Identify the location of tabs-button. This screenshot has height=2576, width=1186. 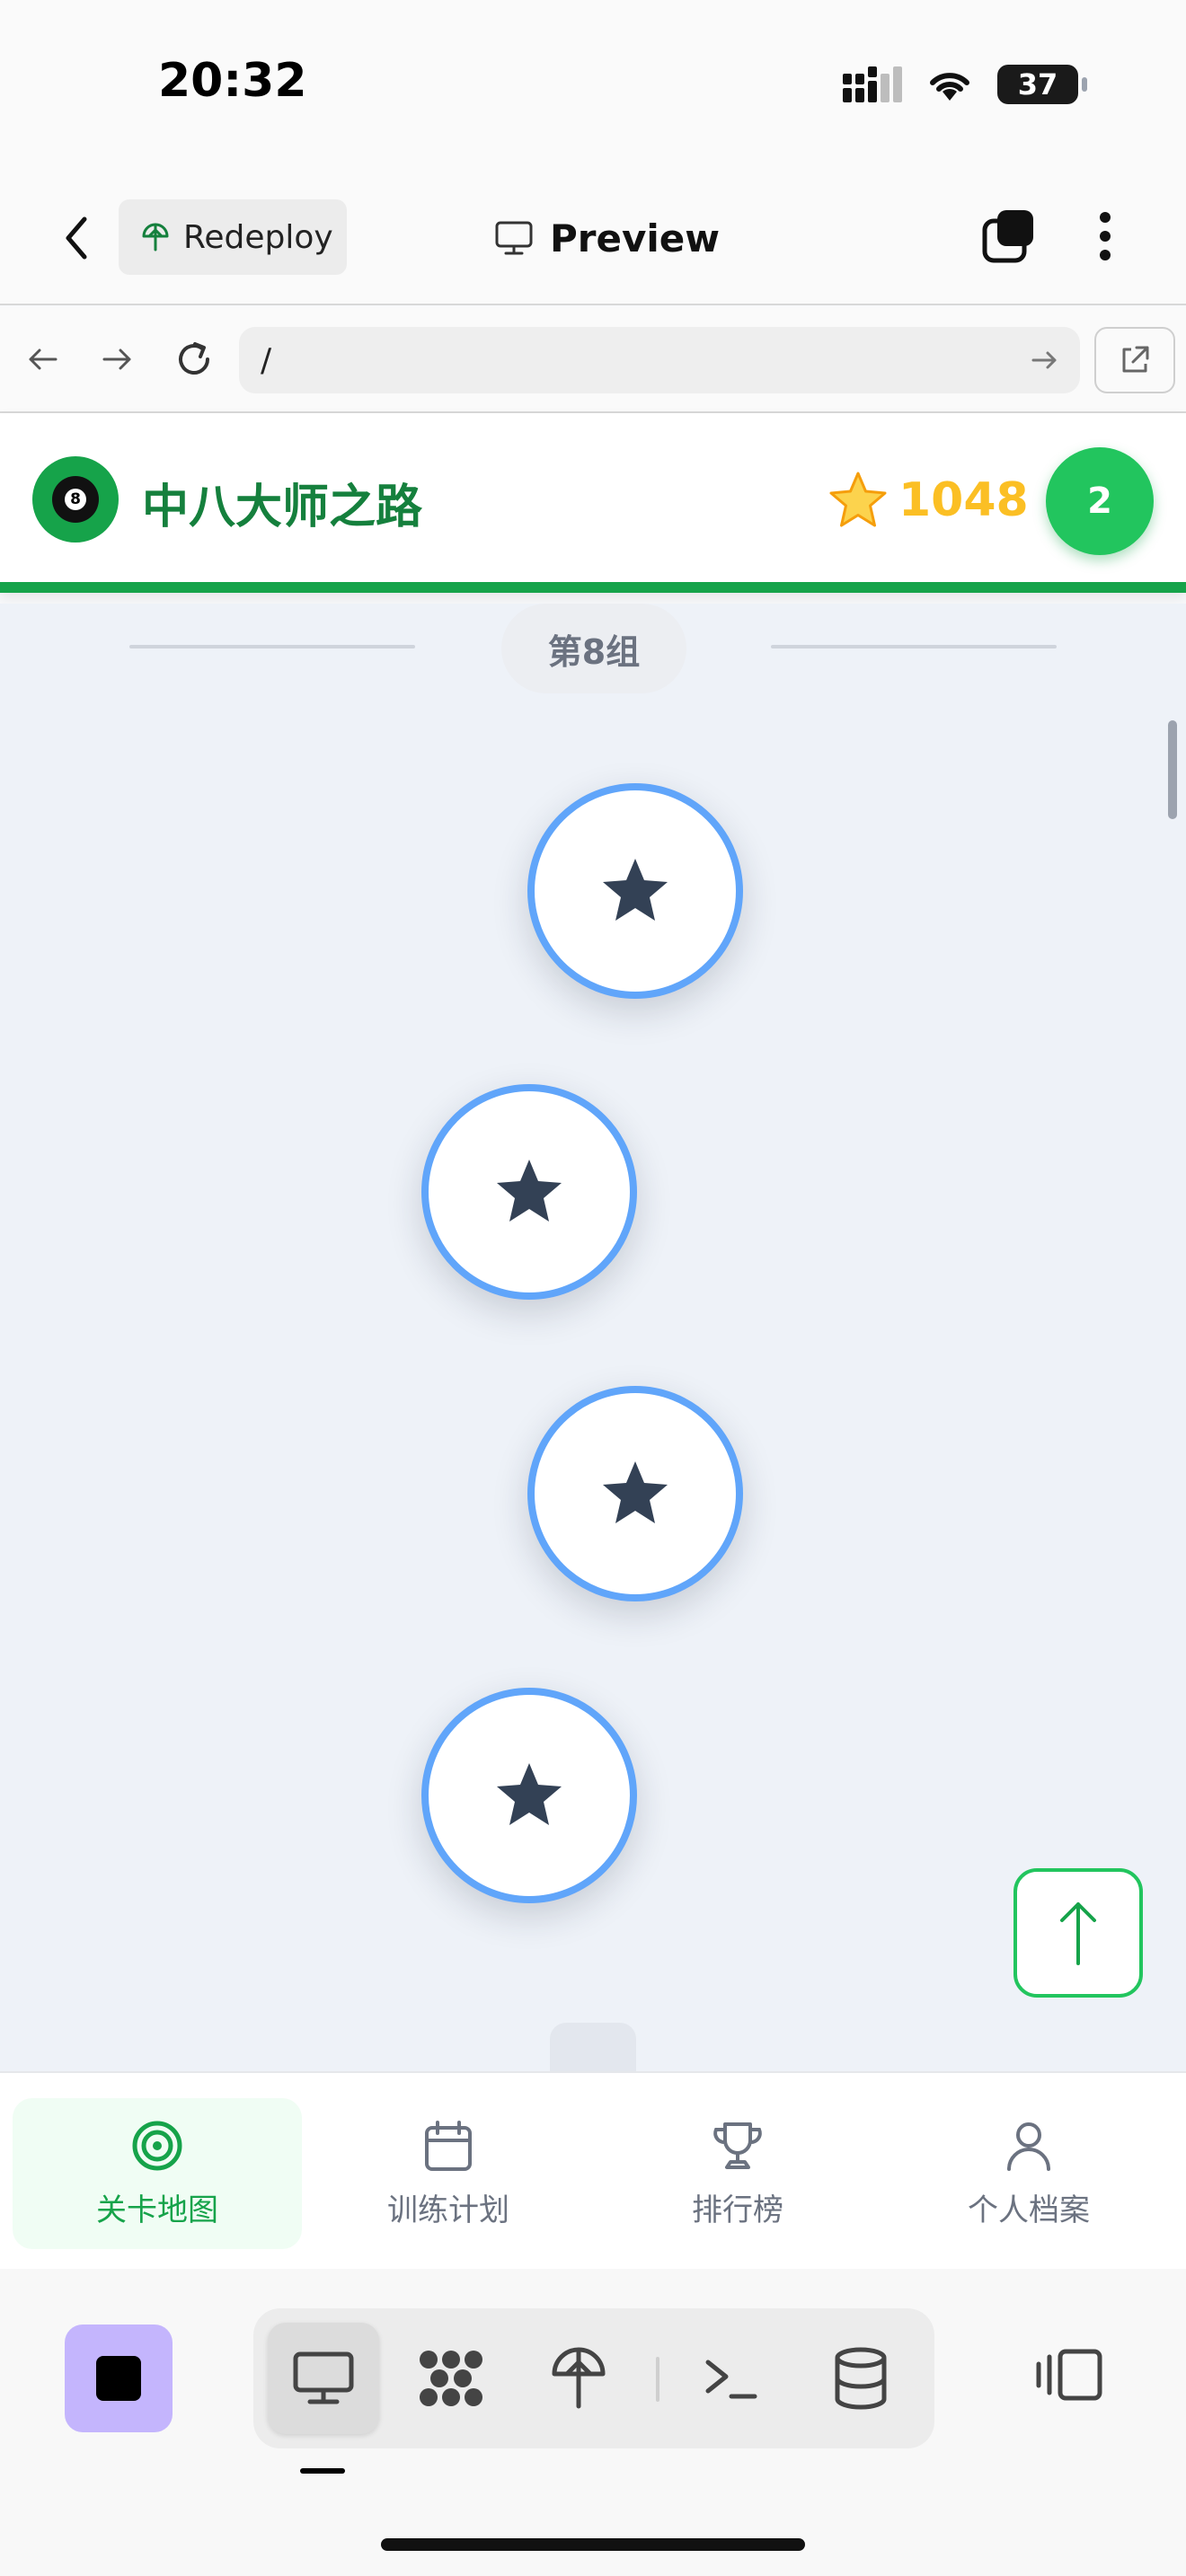
(1009, 236).